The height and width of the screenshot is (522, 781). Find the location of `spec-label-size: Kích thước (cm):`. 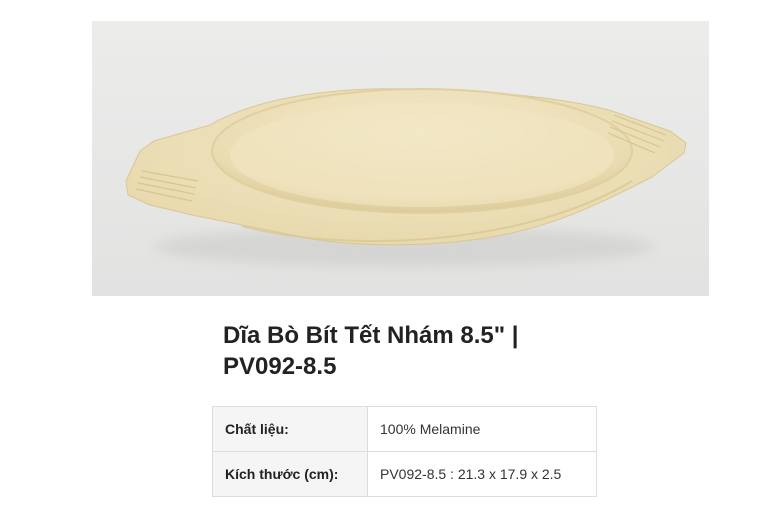

spec-label-size: Kích thước (cm): is located at coordinates (290, 474).